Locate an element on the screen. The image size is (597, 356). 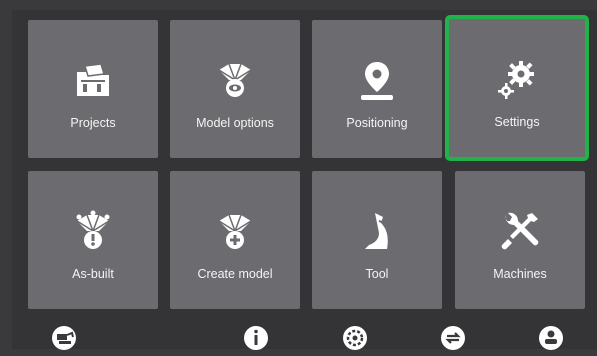
gear-cycle-icon is located at coordinates (355, 338).